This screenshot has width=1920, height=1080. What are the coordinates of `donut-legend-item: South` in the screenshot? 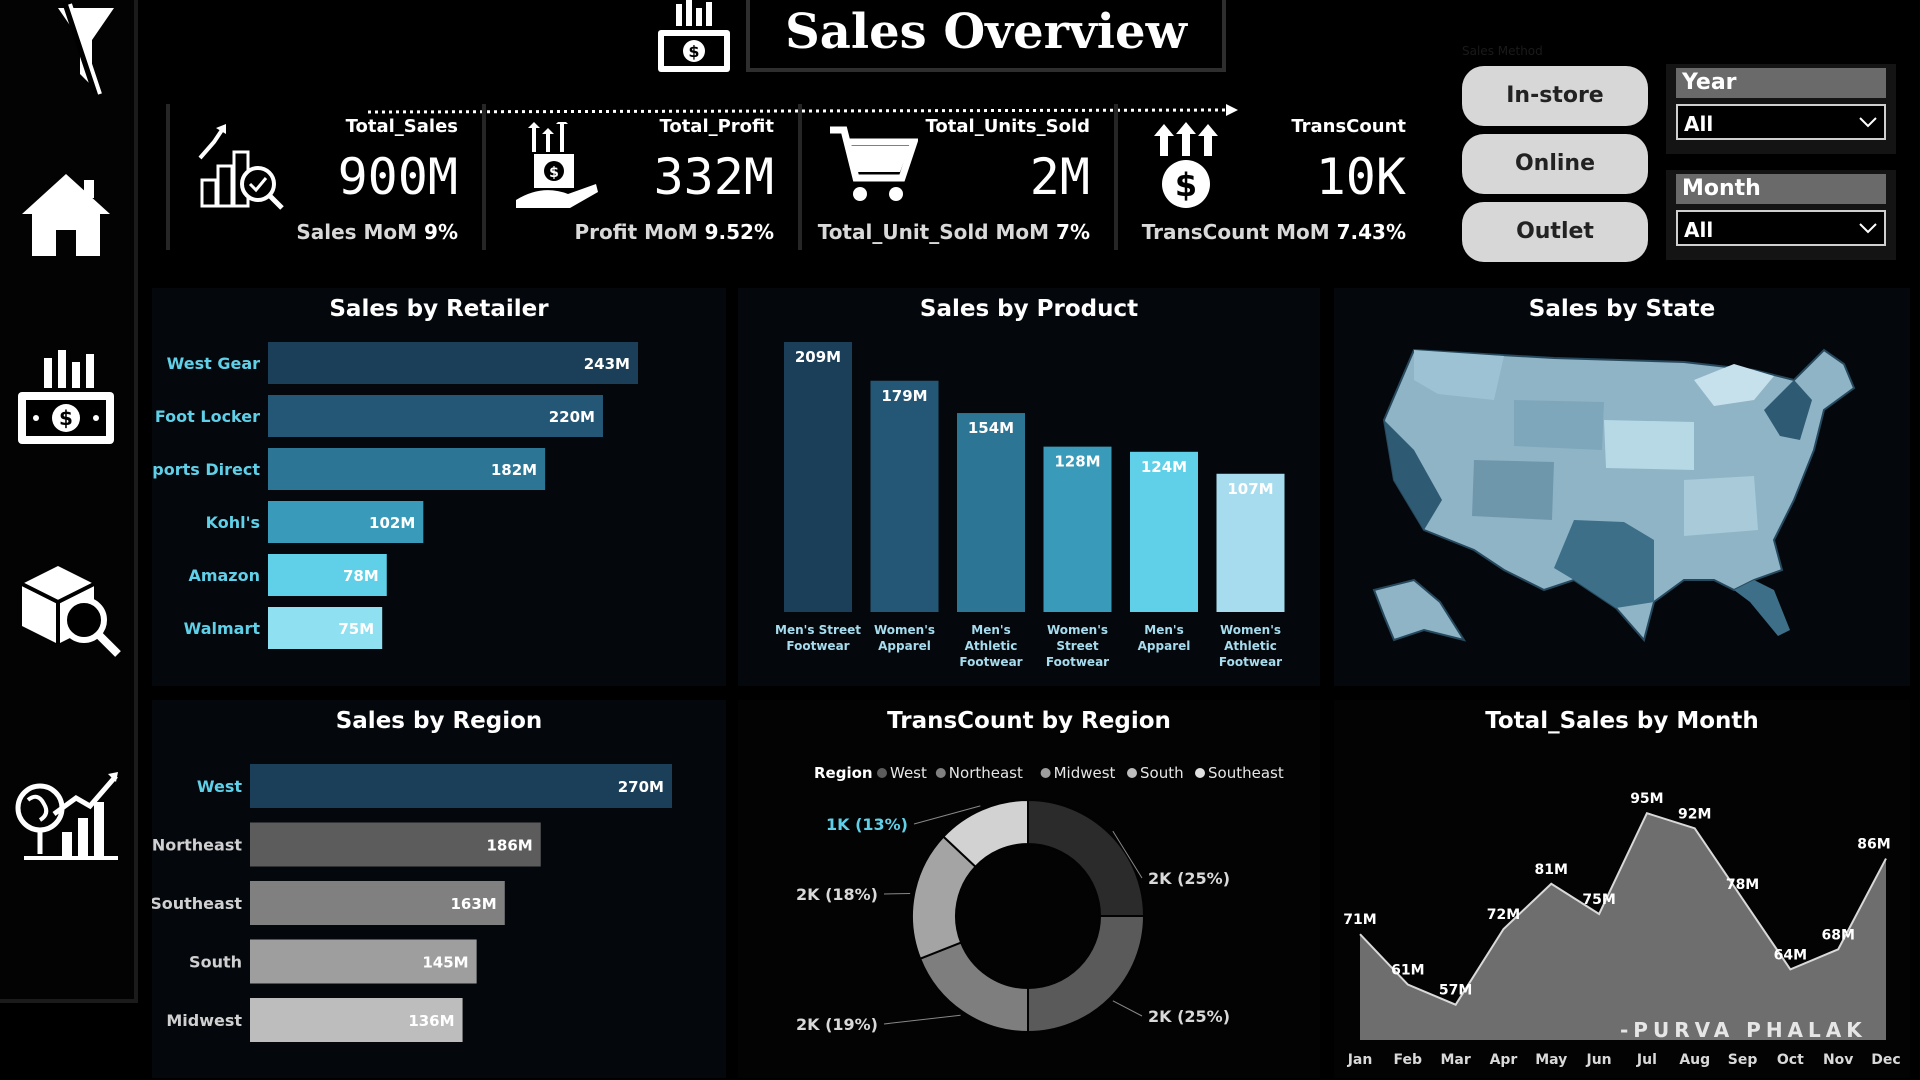 It's located at (1162, 773).